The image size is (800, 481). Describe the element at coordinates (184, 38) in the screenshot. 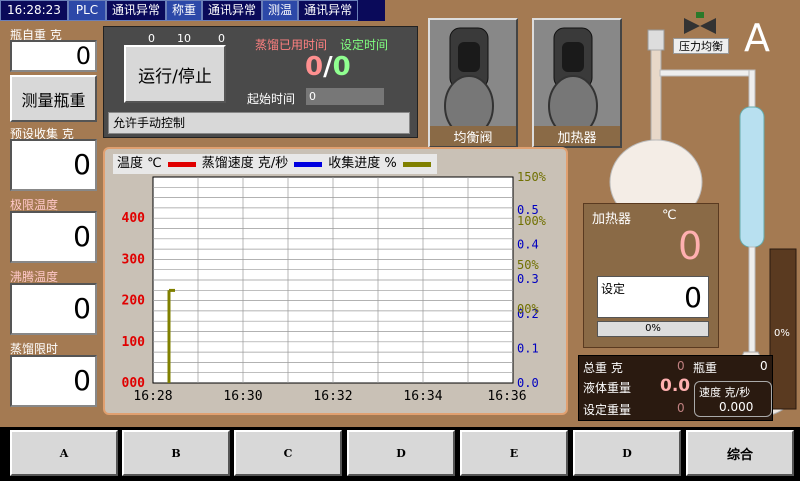

I see `scale-10: 10` at that location.